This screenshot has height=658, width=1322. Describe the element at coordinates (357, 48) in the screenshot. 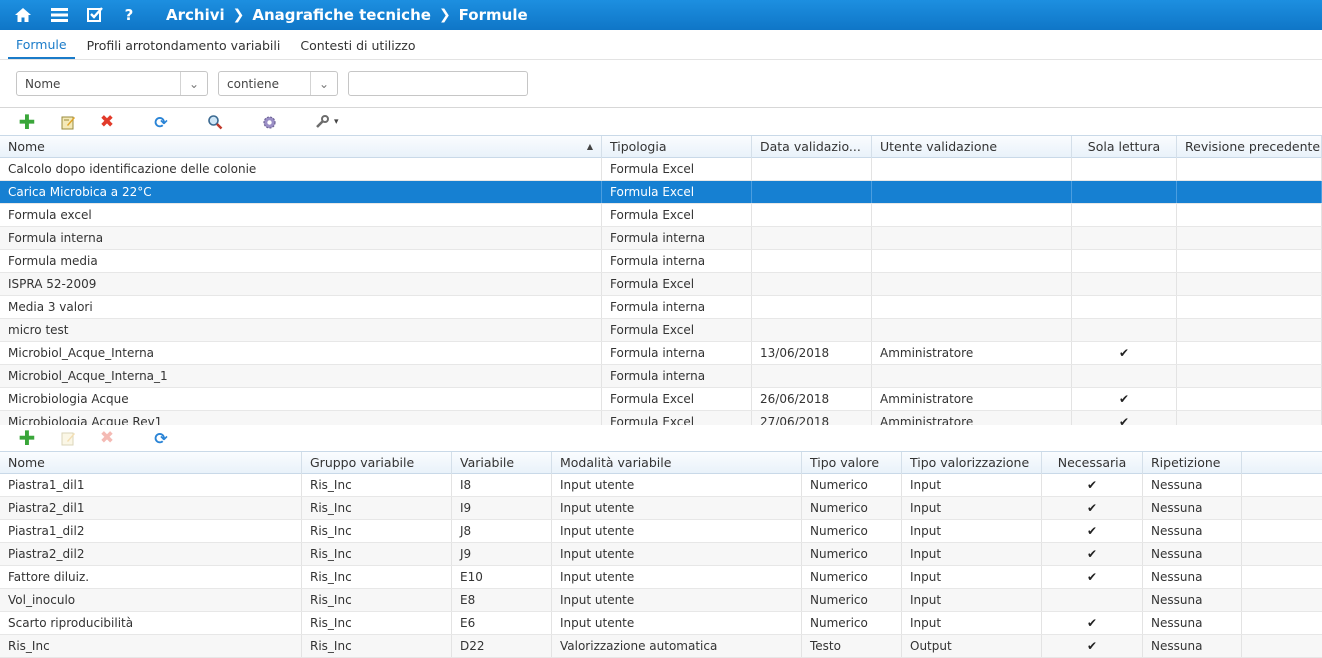

I see `tab-contesti-utilizzo: Contesti di utilizzo` at that location.